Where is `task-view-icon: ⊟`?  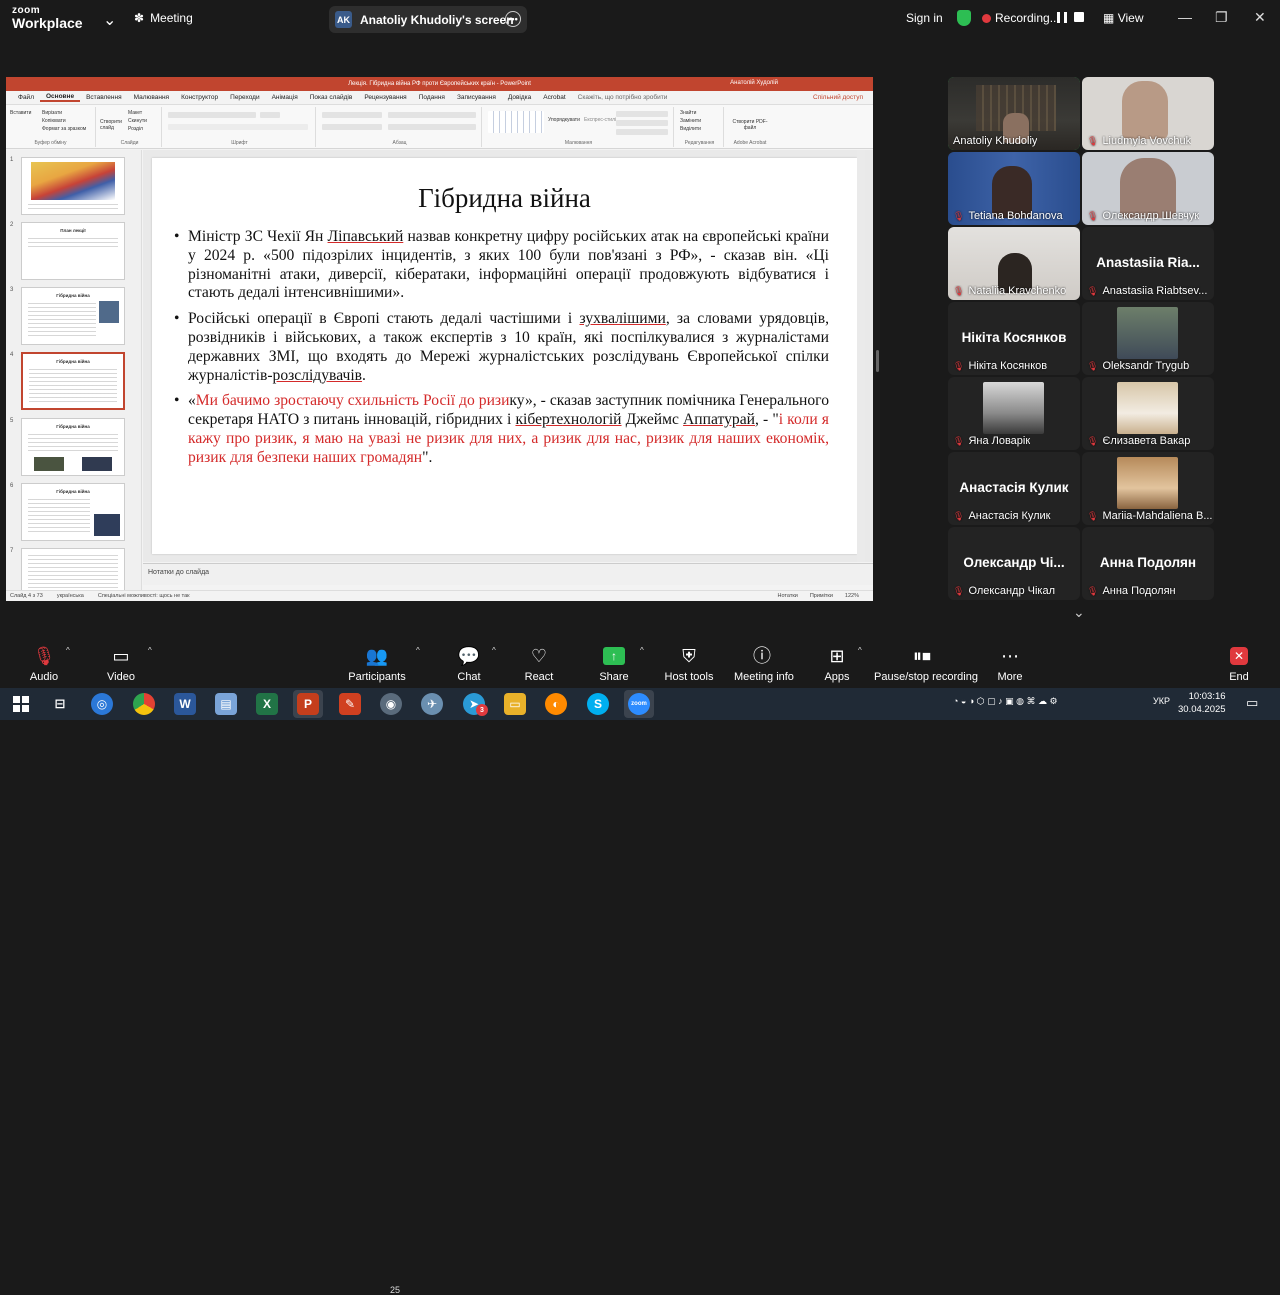
task-view-icon: ⊟ is located at coordinates (60, 704).